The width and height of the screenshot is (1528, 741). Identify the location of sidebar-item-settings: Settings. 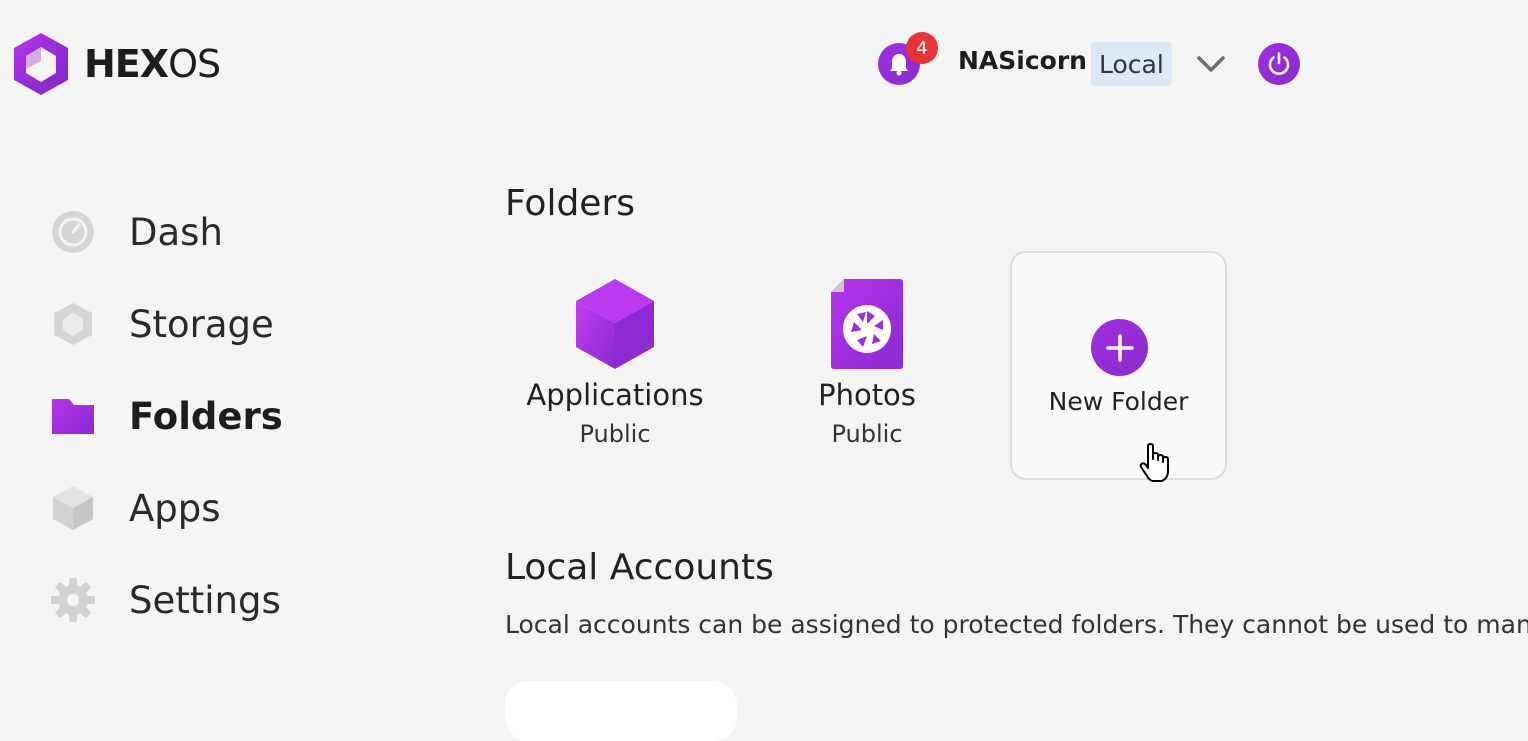
(165, 600).